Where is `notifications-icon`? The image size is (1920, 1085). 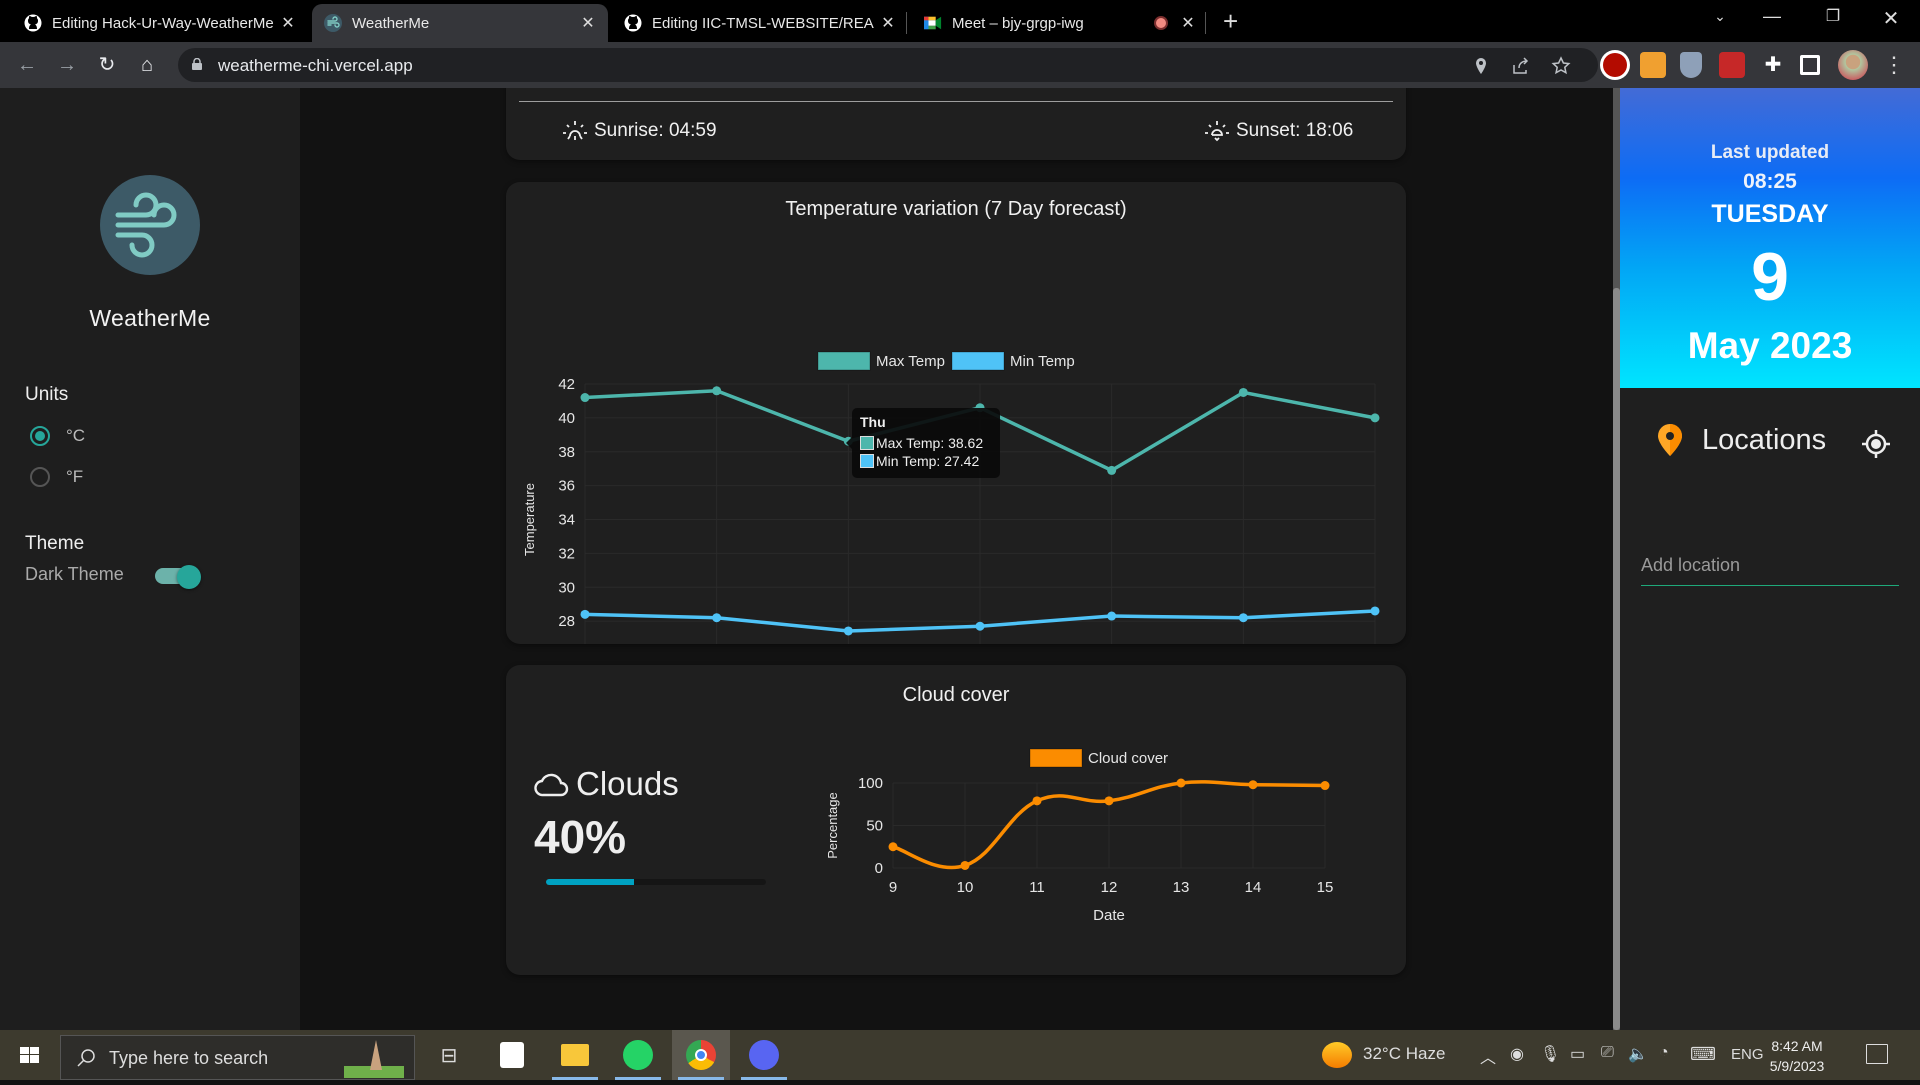 notifications-icon is located at coordinates (1877, 1054).